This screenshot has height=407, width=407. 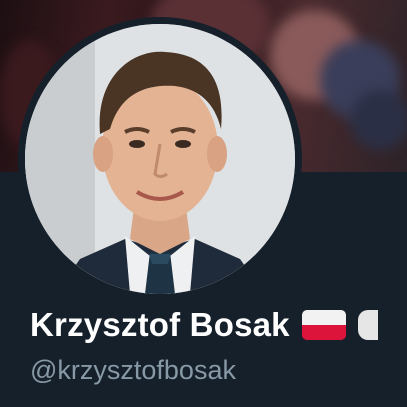 I want to click on name-row: Krzysztof Bosak, so click(x=204, y=325).